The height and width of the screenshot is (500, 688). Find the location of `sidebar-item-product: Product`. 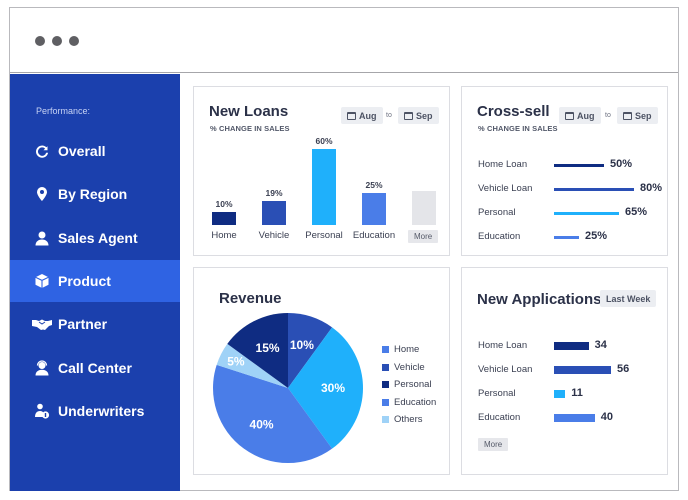

sidebar-item-product: Product is located at coordinates (95, 281).